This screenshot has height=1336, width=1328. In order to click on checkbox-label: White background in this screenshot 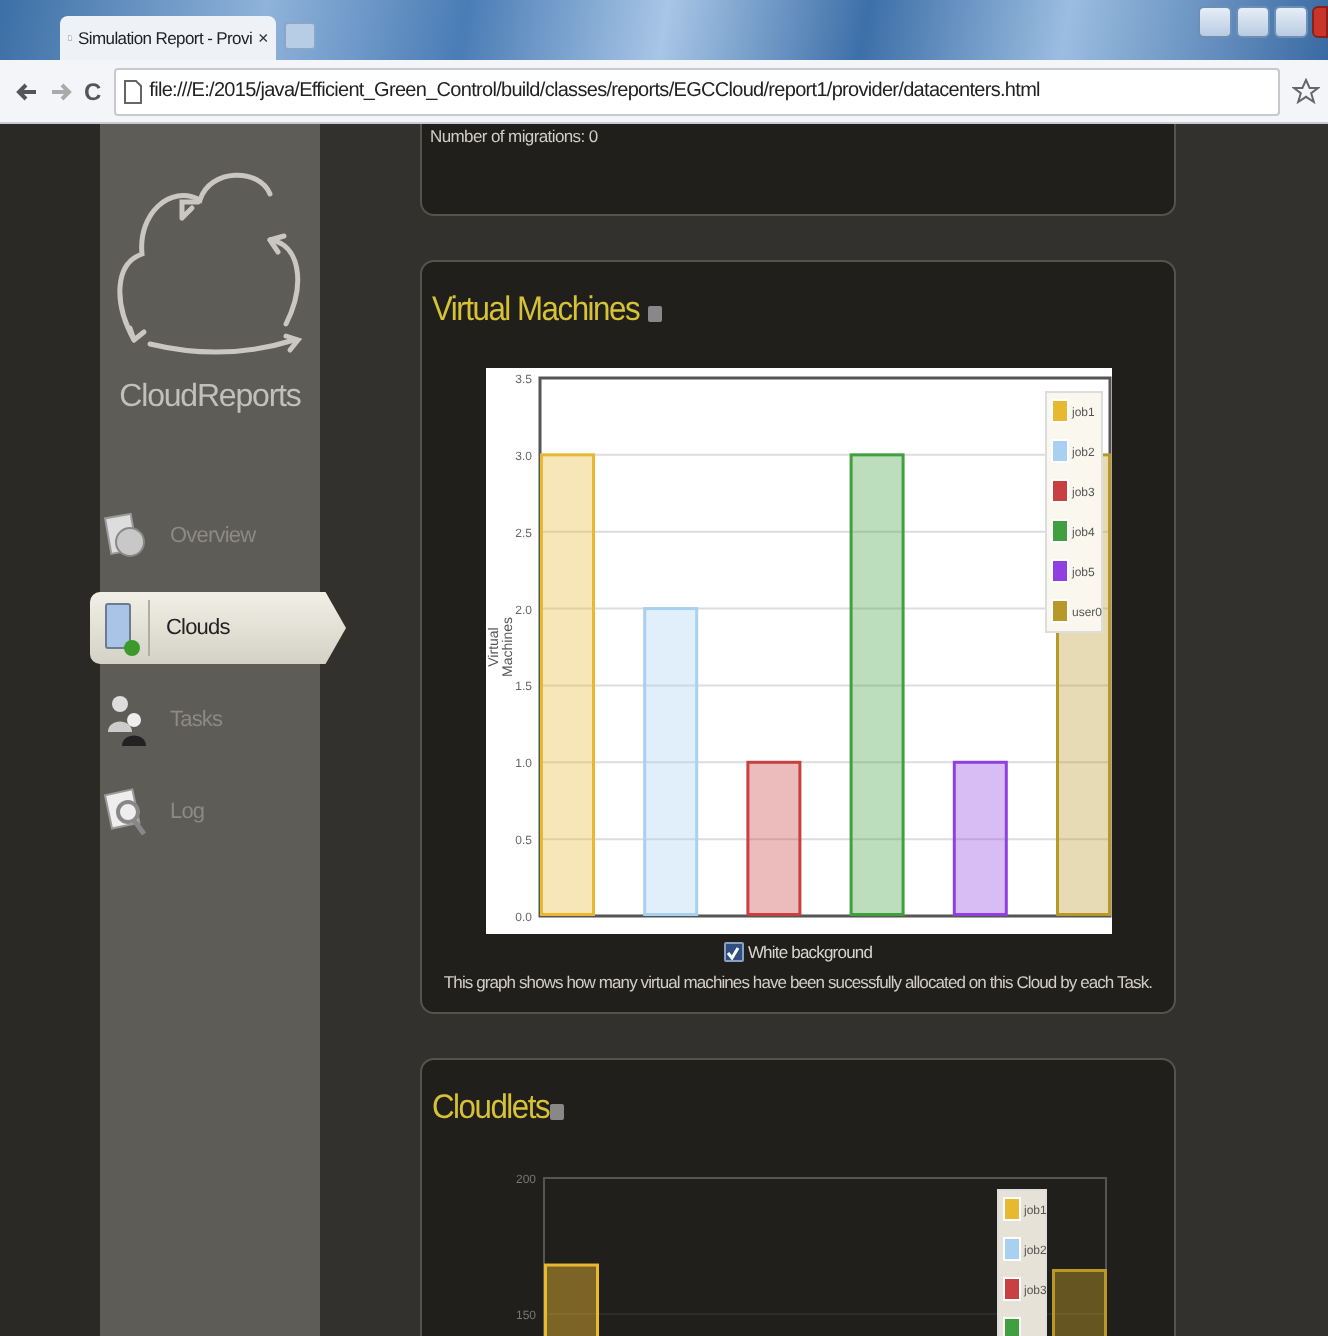, I will do `click(810, 952)`.